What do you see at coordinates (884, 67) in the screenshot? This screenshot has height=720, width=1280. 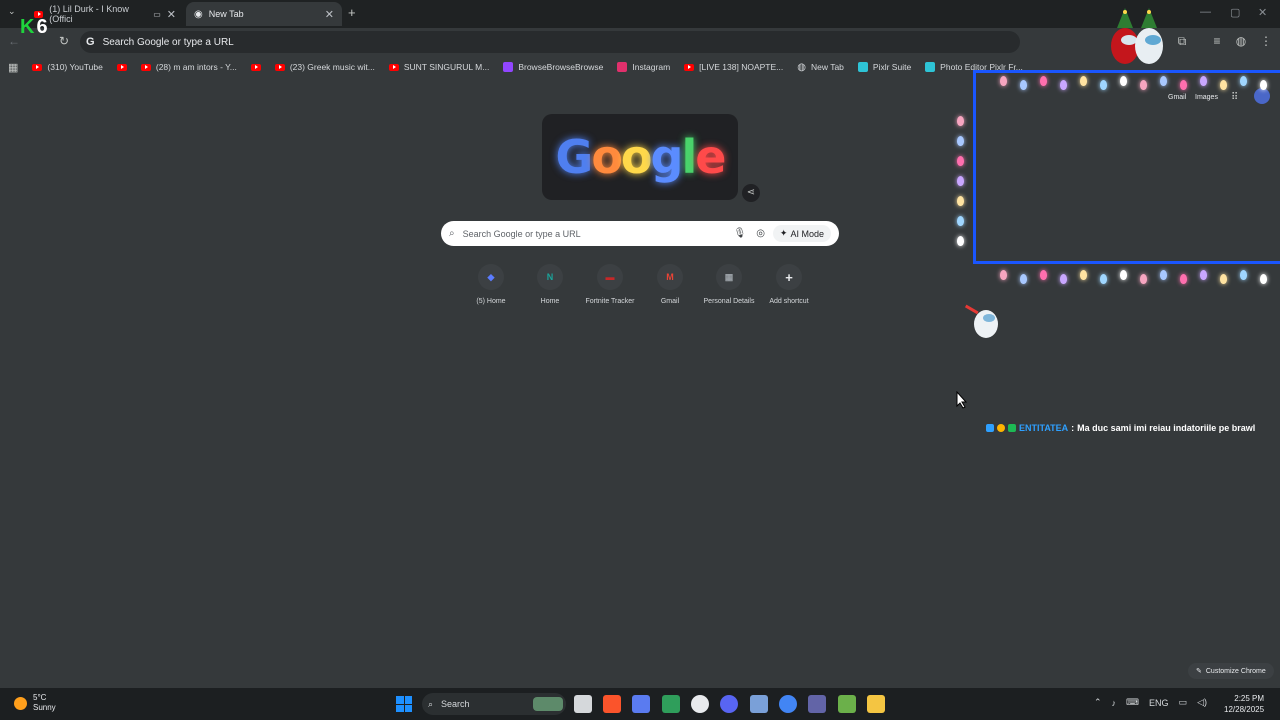 I see `bookmark-item: Pixlr Suite` at bounding box center [884, 67].